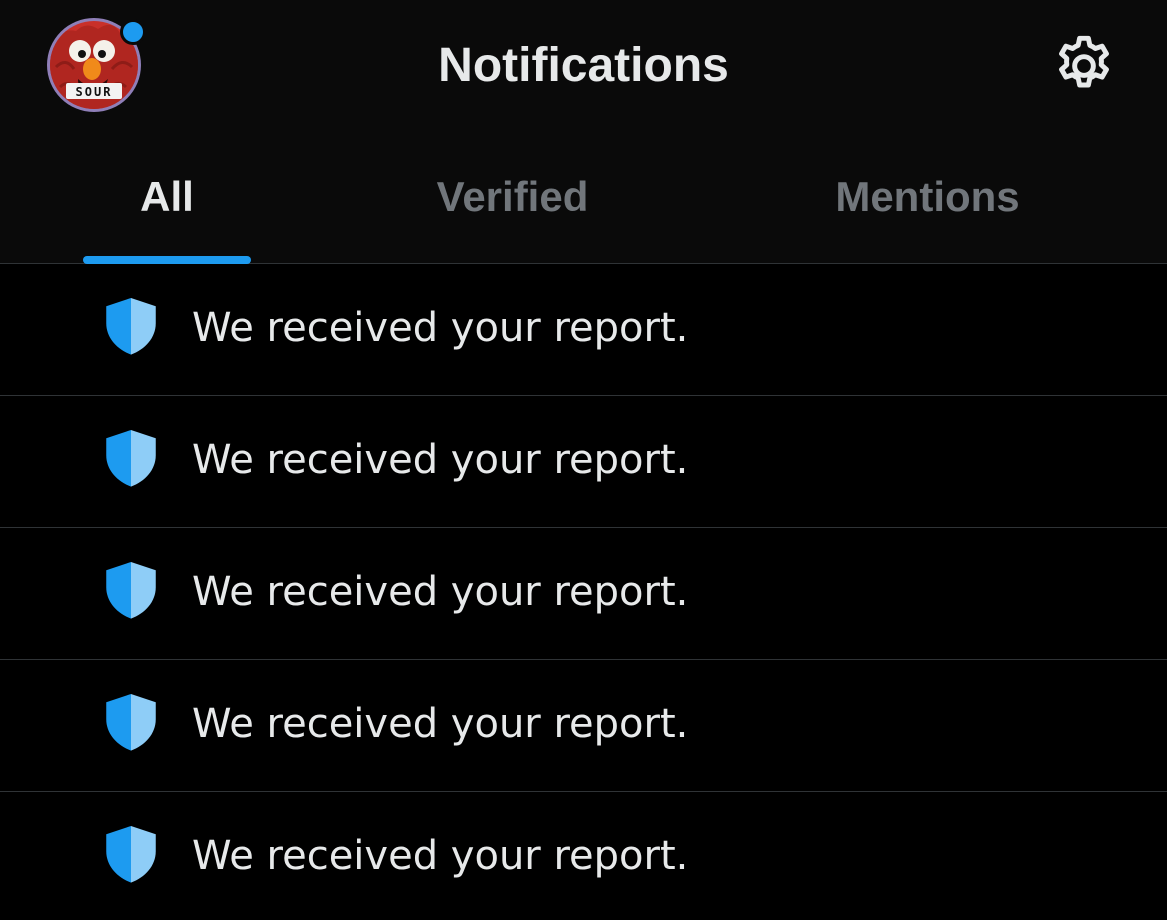 This screenshot has width=1167, height=920. Describe the element at coordinates (1084, 61) in the screenshot. I see `gear-icon` at that location.